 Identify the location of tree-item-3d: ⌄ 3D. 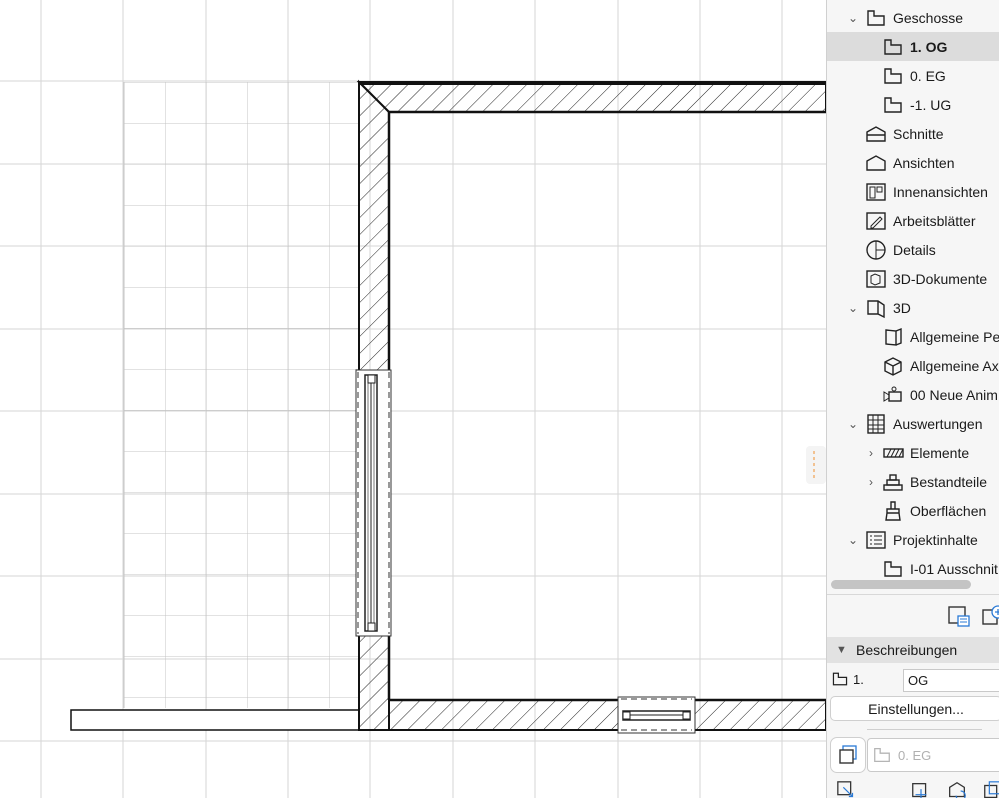
(913, 307).